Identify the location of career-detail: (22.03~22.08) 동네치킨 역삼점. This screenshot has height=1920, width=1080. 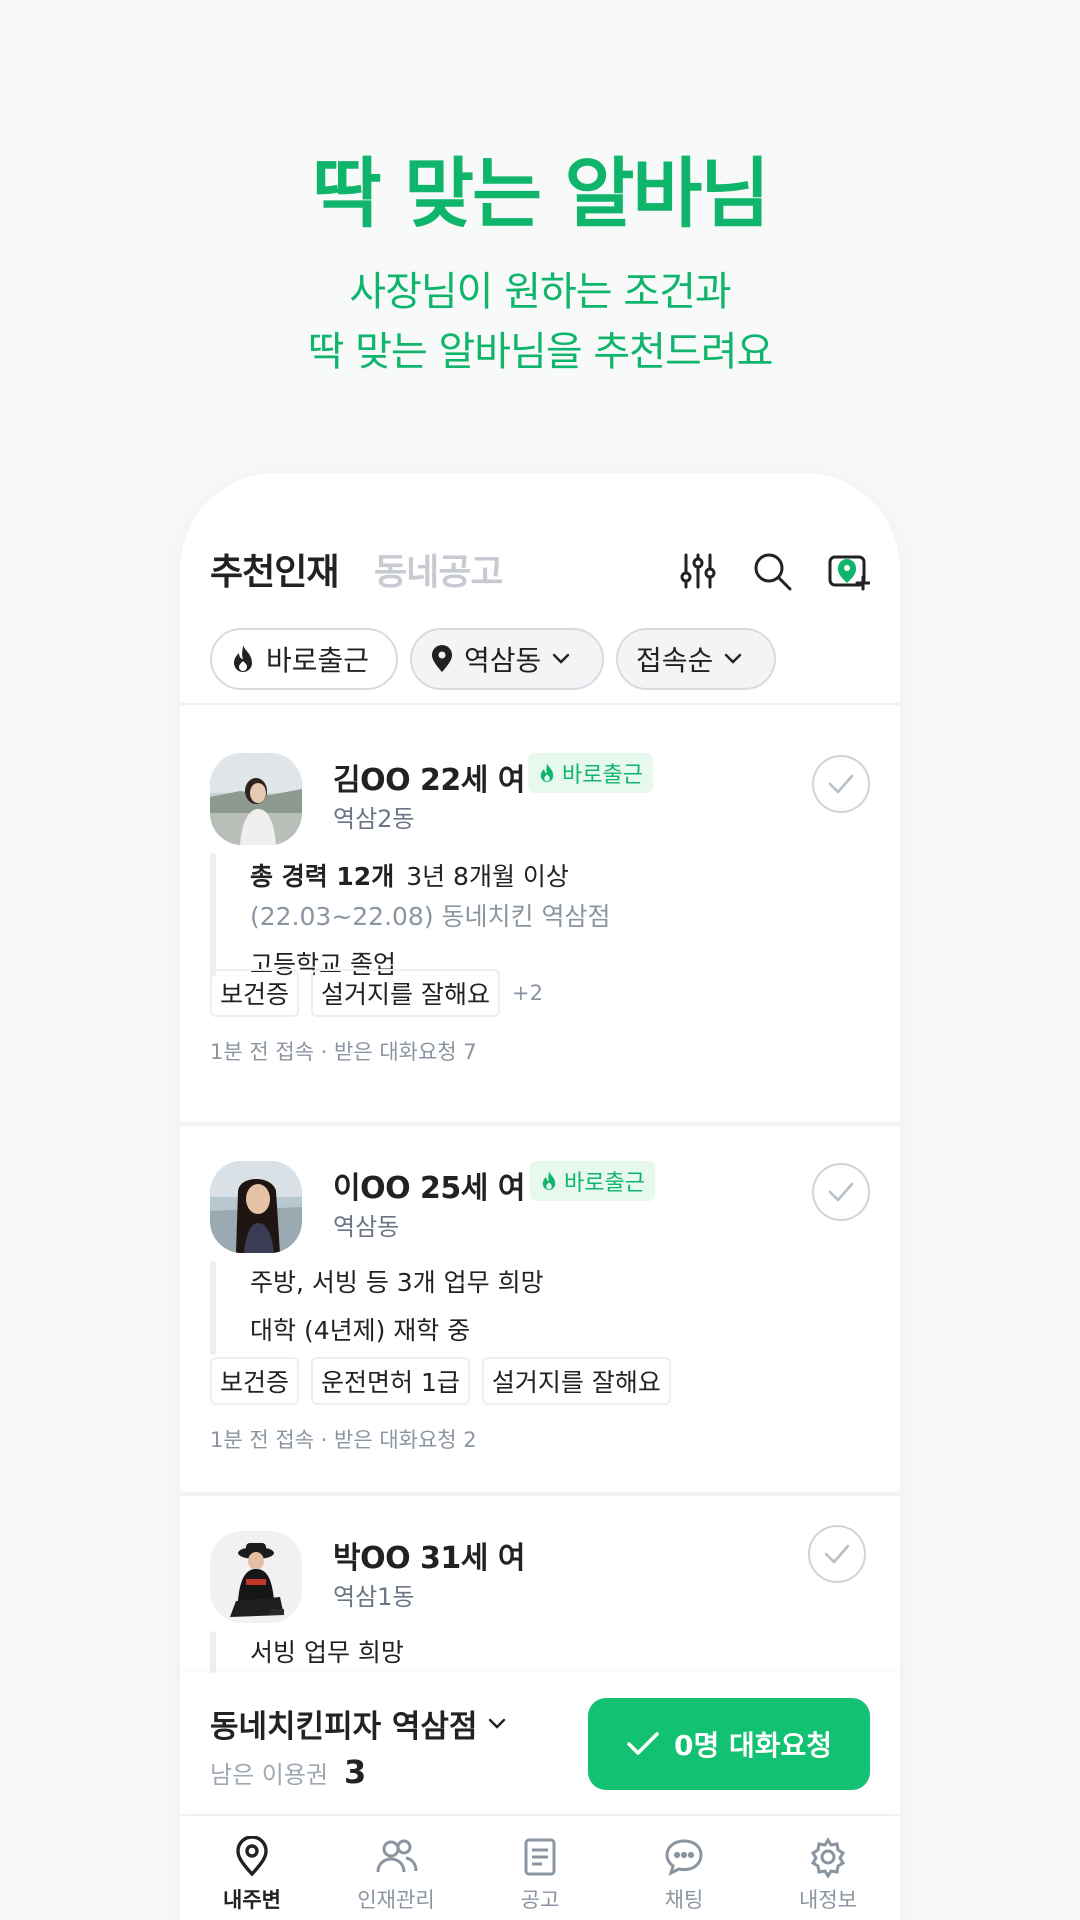
(430, 916).